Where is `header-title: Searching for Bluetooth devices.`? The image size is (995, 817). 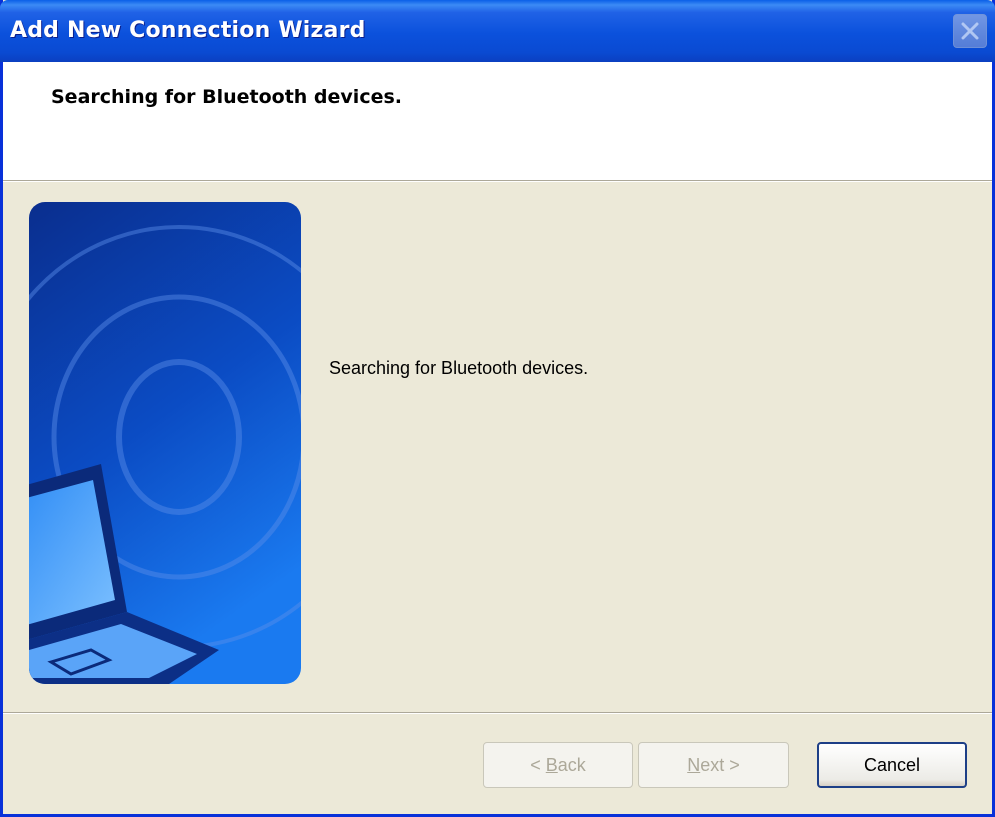
header-title: Searching for Bluetooth devices. is located at coordinates (226, 97).